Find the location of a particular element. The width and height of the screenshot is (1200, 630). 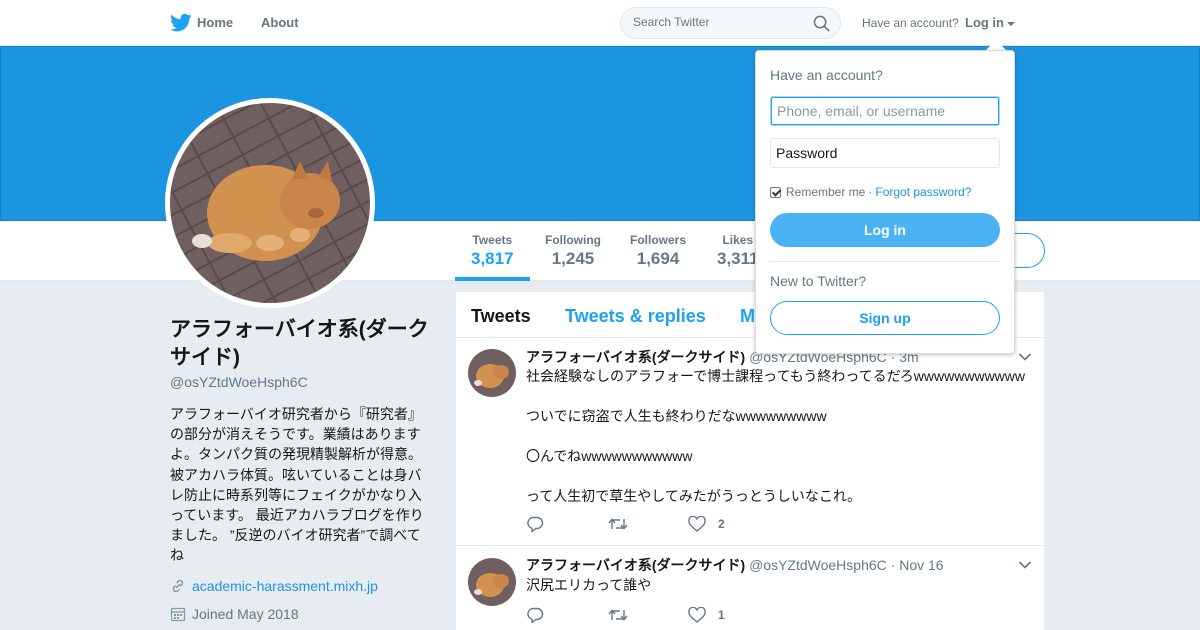

dropdown-divider is located at coordinates (885, 261).